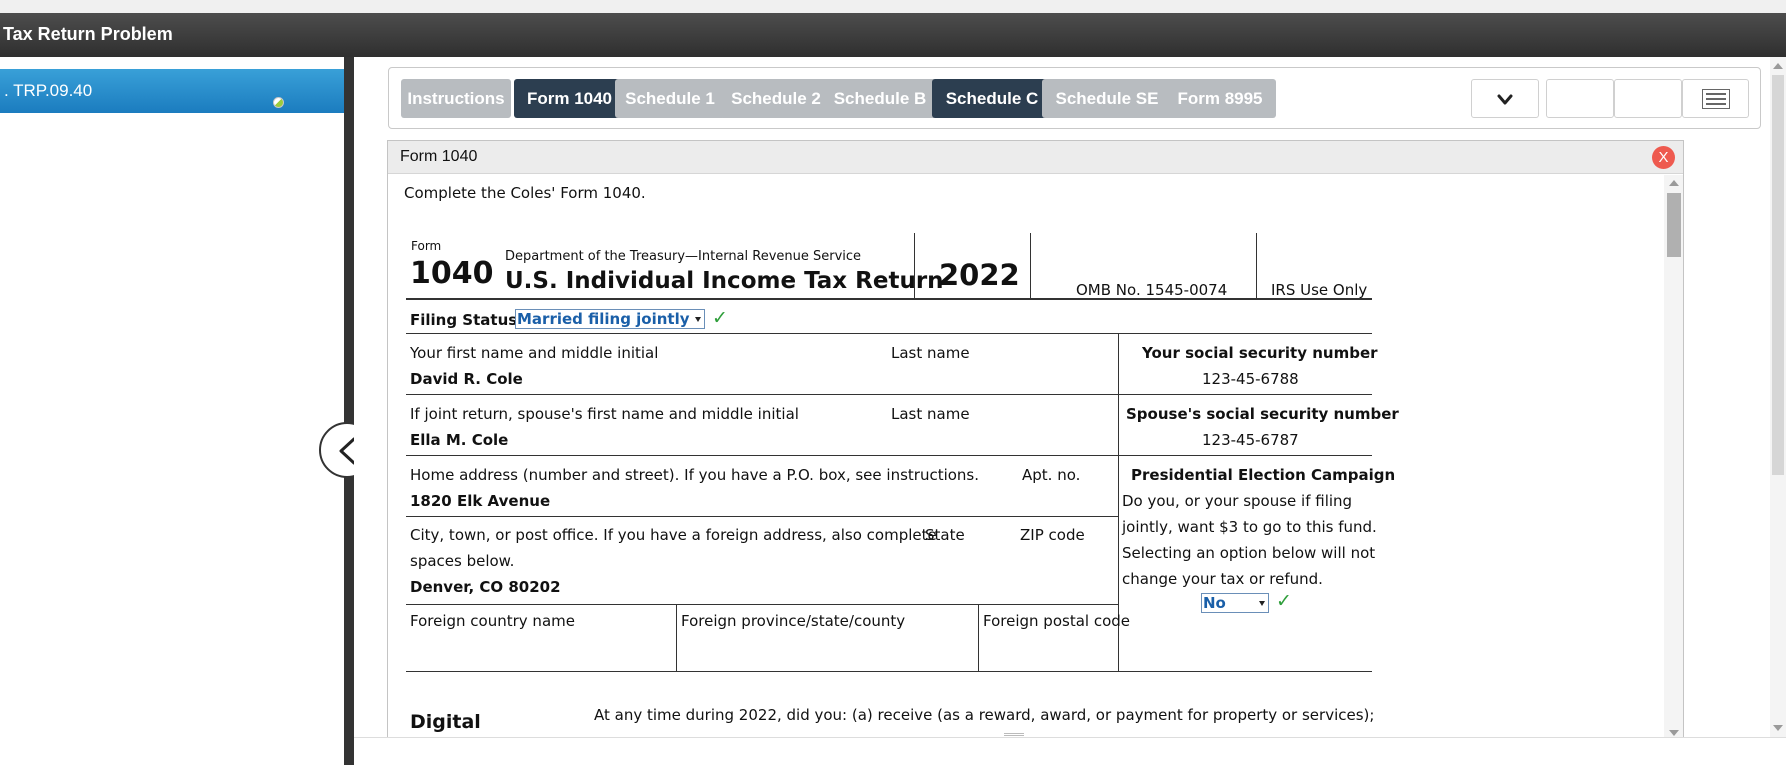 The image size is (1786, 765). What do you see at coordinates (172, 91) in the screenshot?
I see `sidebar-item-trp-09-40: . TRP.09.40` at bounding box center [172, 91].